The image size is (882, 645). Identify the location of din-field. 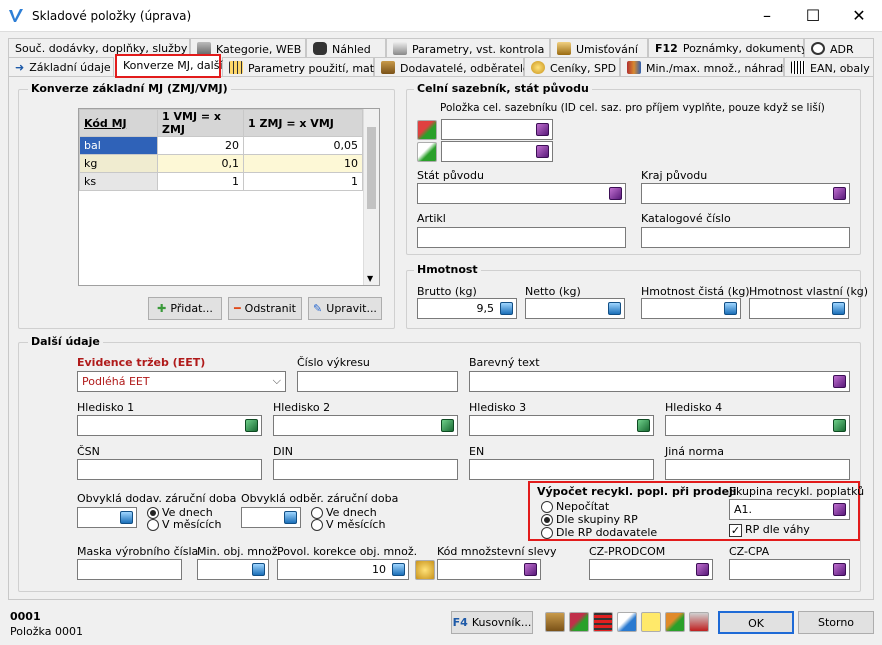
(365, 469).